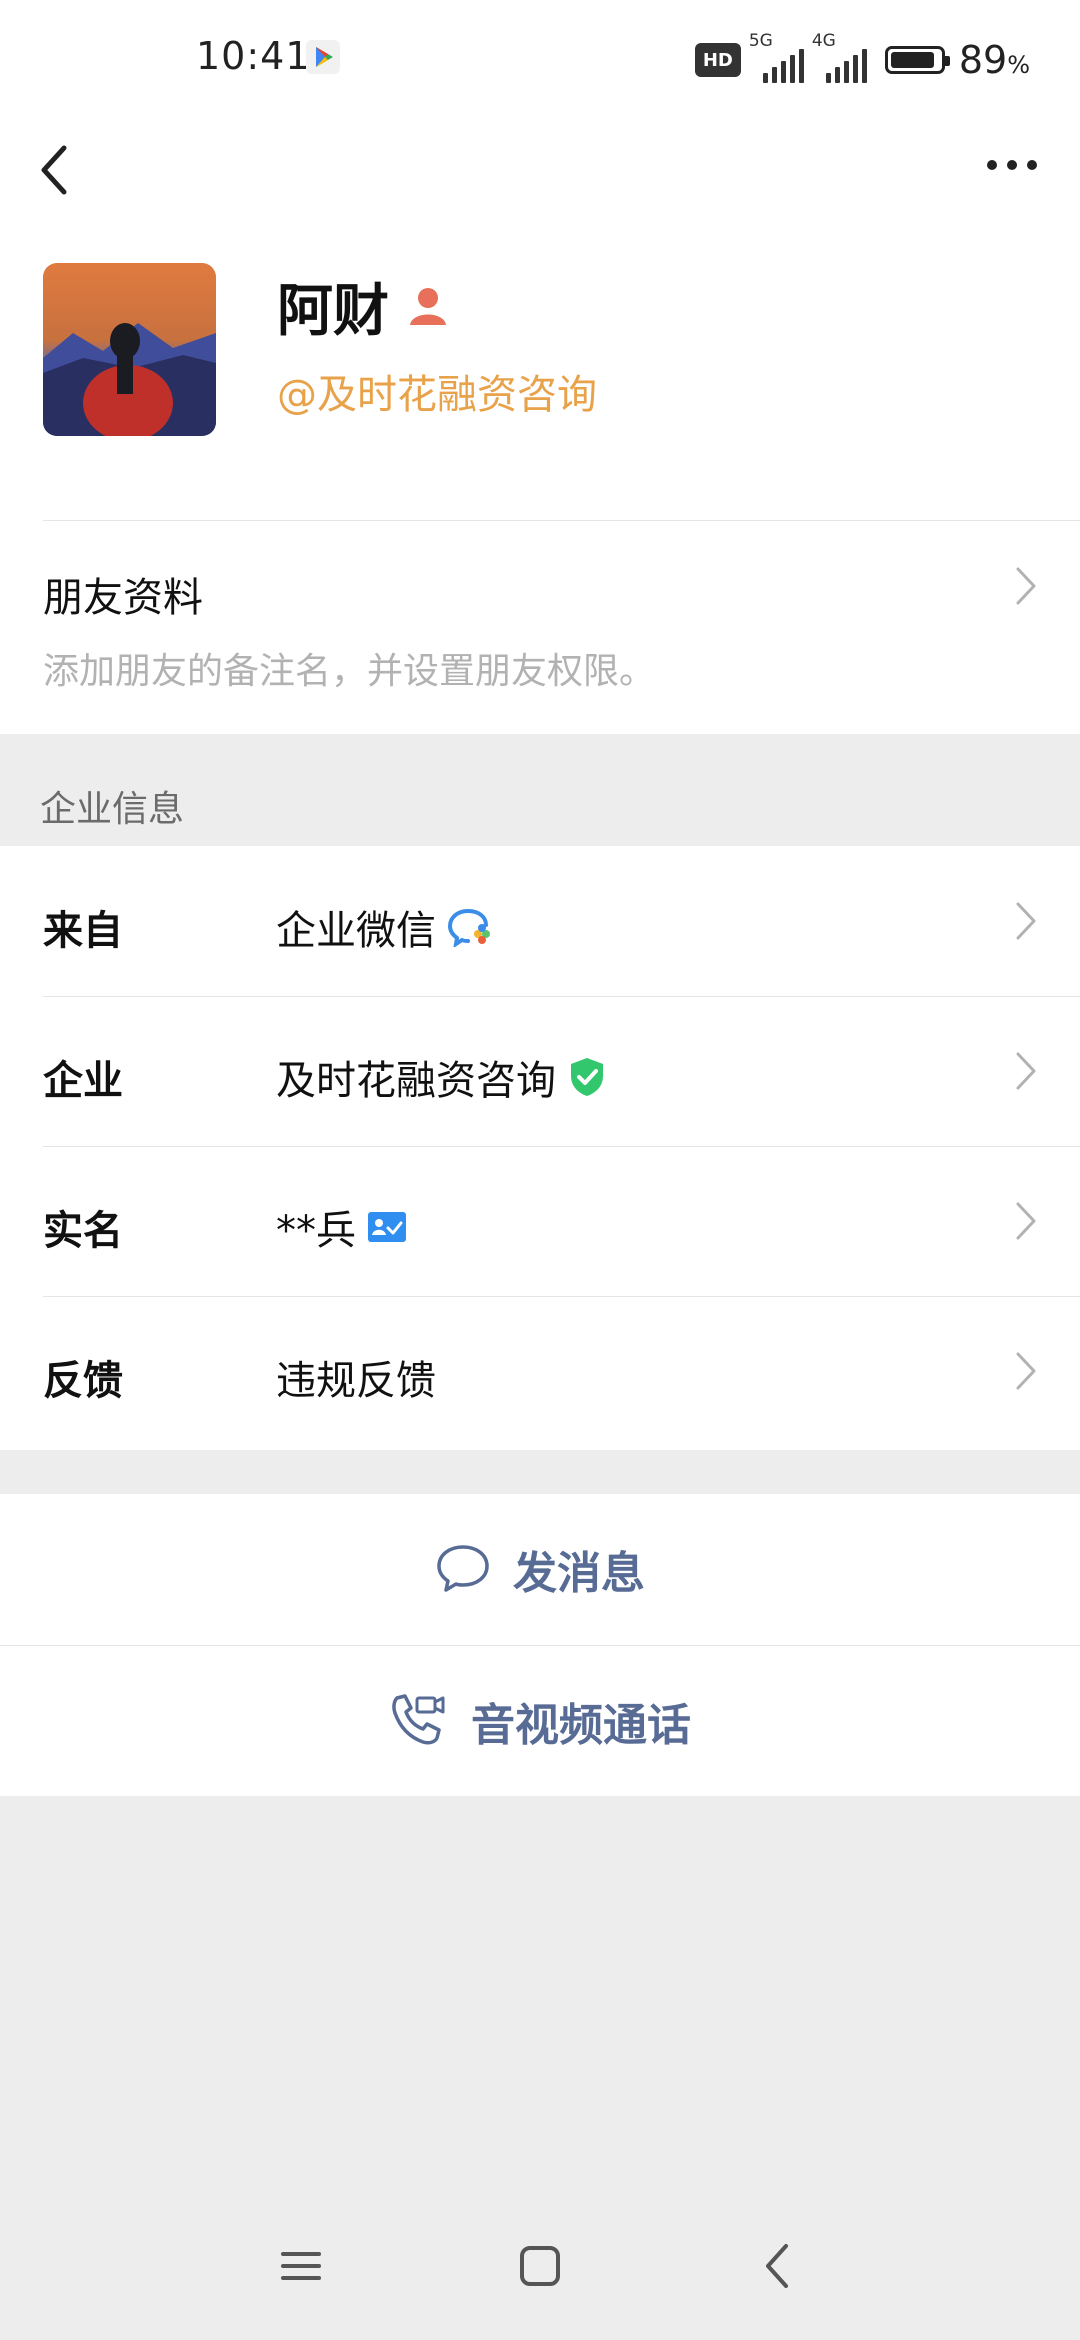 The height and width of the screenshot is (2340, 1080). Describe the element at coordinates (83, 1381) in the screenshot. I see `row-key: 反馈` at that location.